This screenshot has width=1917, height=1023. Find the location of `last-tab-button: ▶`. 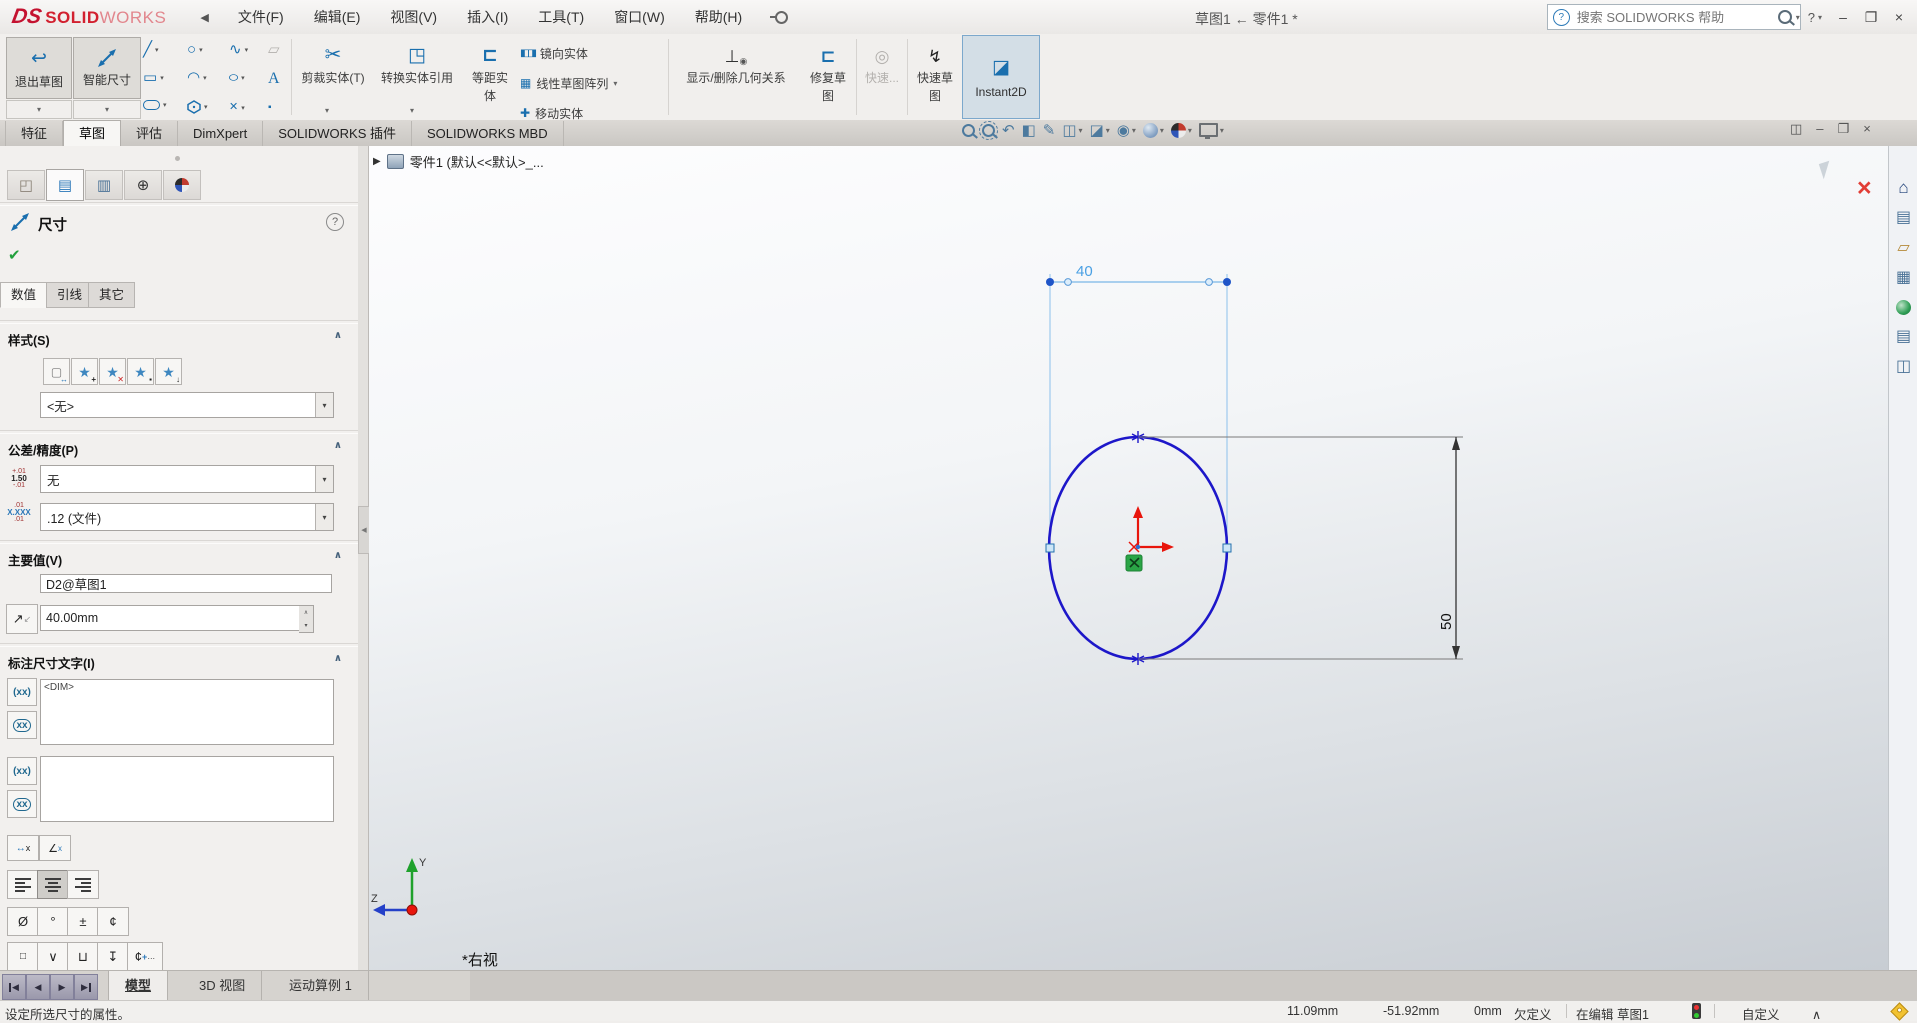

last-tab-button: ▶ is located at coordinates (86, 987).